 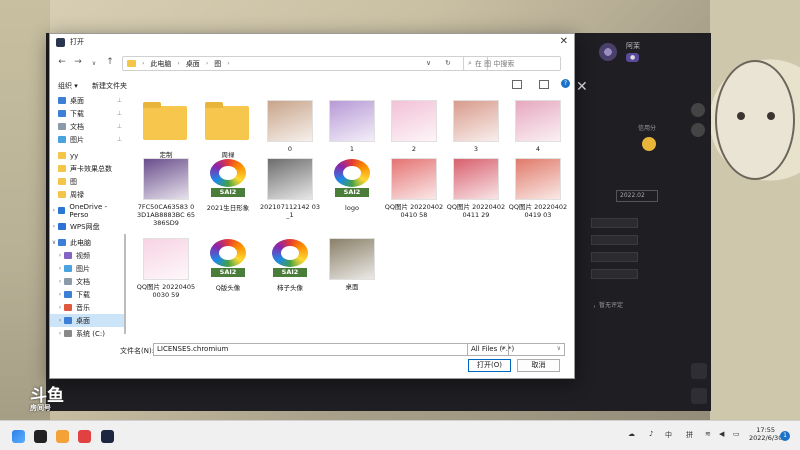 I want to click on volume-icon: ◀, so click(x=721, y=434).